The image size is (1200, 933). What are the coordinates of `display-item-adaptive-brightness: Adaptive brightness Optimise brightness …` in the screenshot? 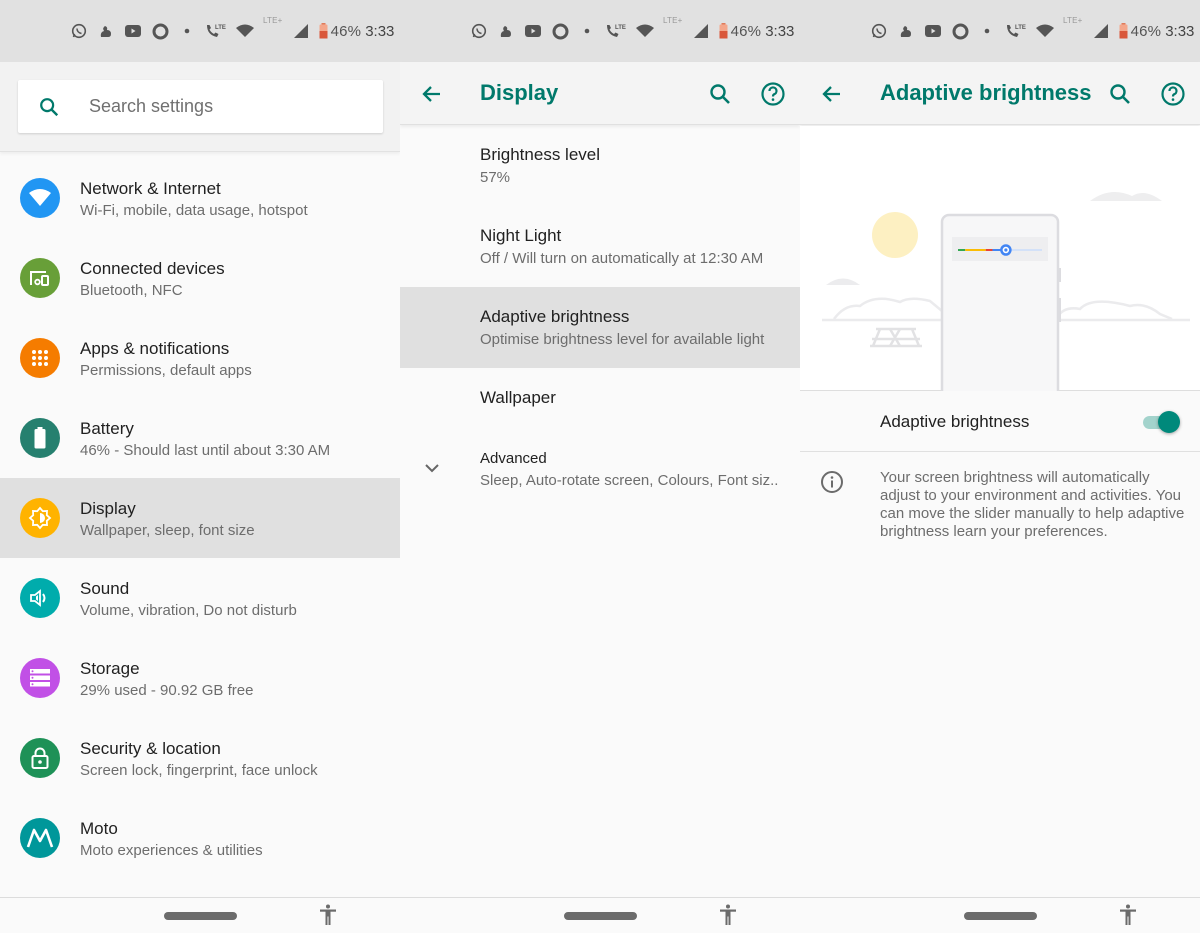 It's located at (600, 327).